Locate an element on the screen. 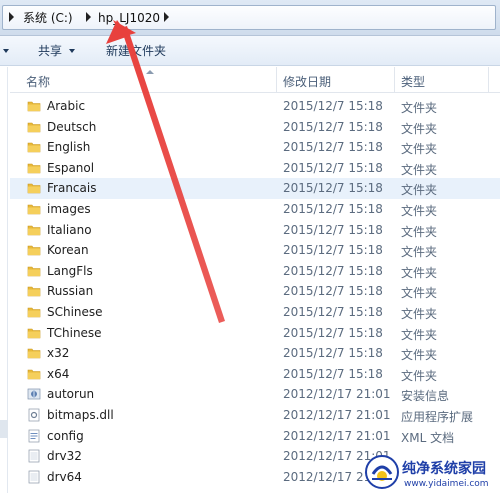  file-row: config 2012/12/17 21:01 XML 文档 is located at coordinates (255, 436).